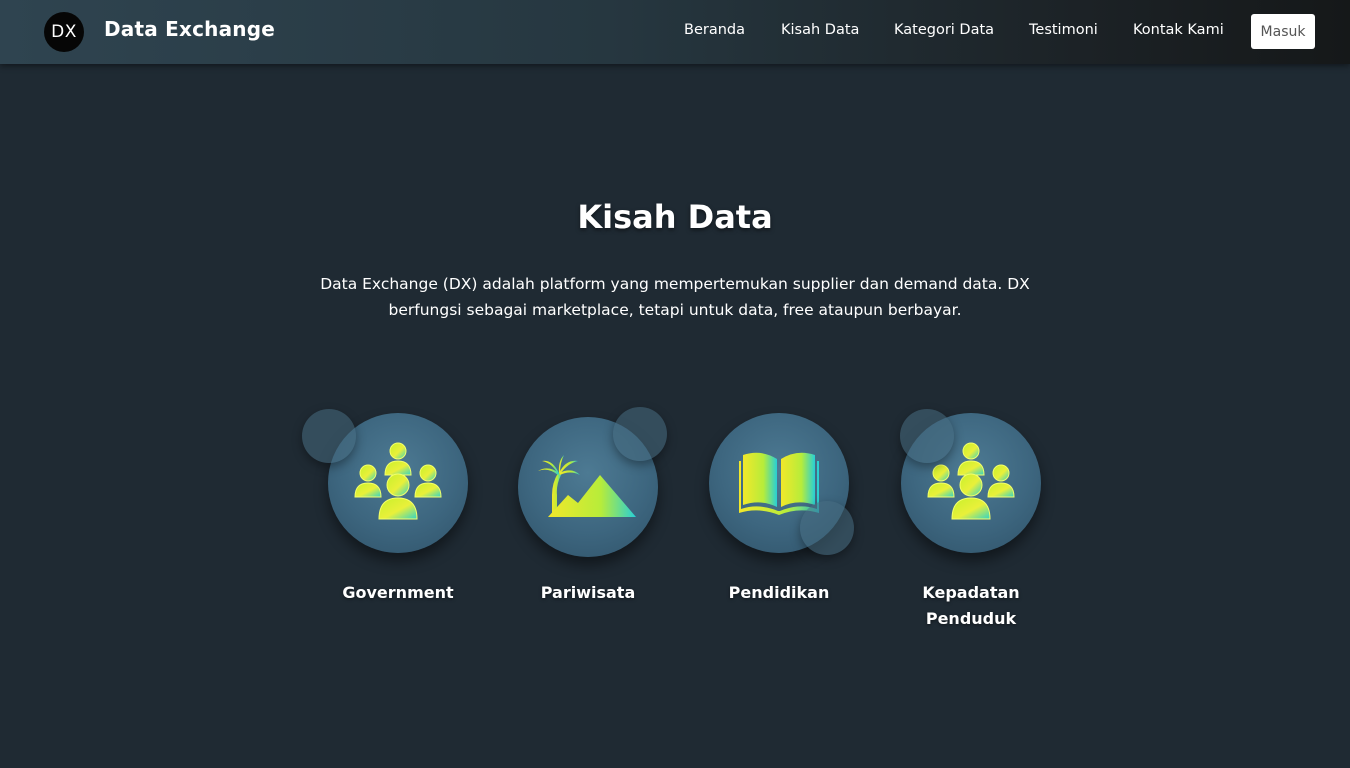  Describe the element at coordinates (714, 30) in the screenshot. I see `nav-beranda: Beranda` at that location.